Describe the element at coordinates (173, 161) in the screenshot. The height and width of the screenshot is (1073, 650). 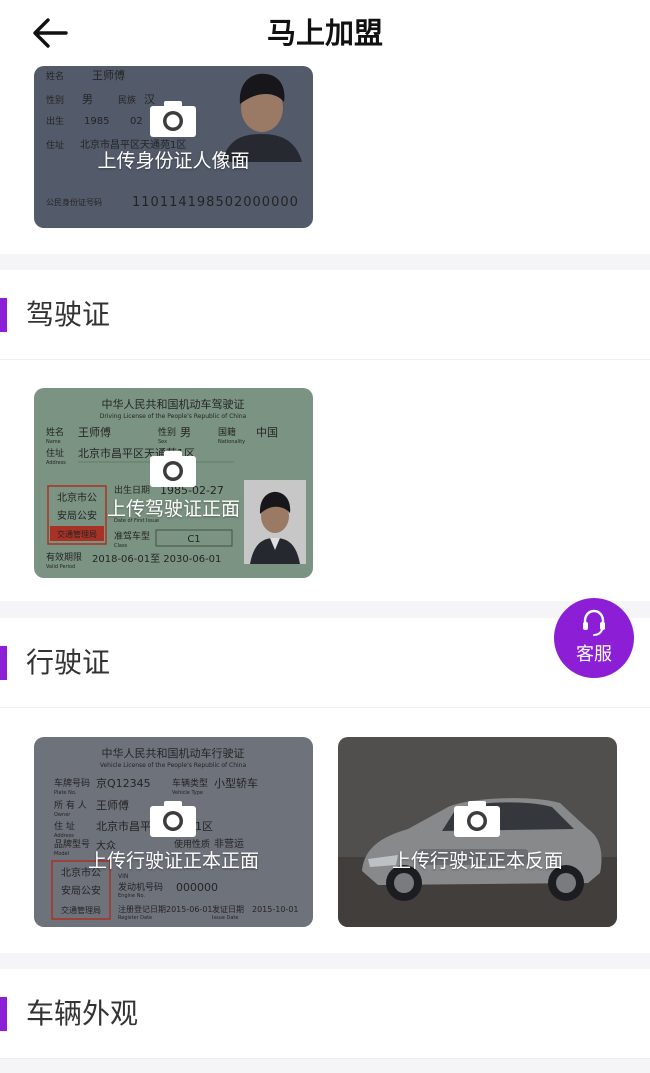
I see `upload-caption: 上传身份证人像面` at that location.